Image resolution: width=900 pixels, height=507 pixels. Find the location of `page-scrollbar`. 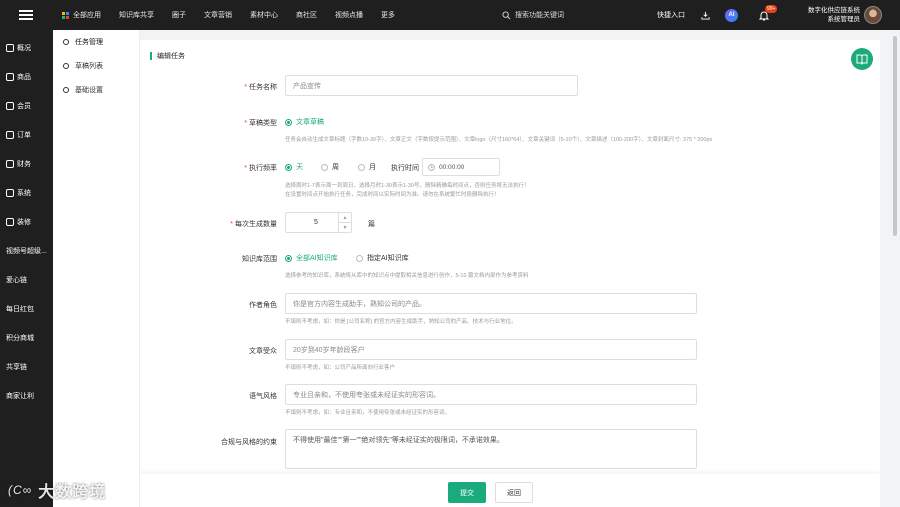

page-scrollbar is located at coordinates (895, 136).